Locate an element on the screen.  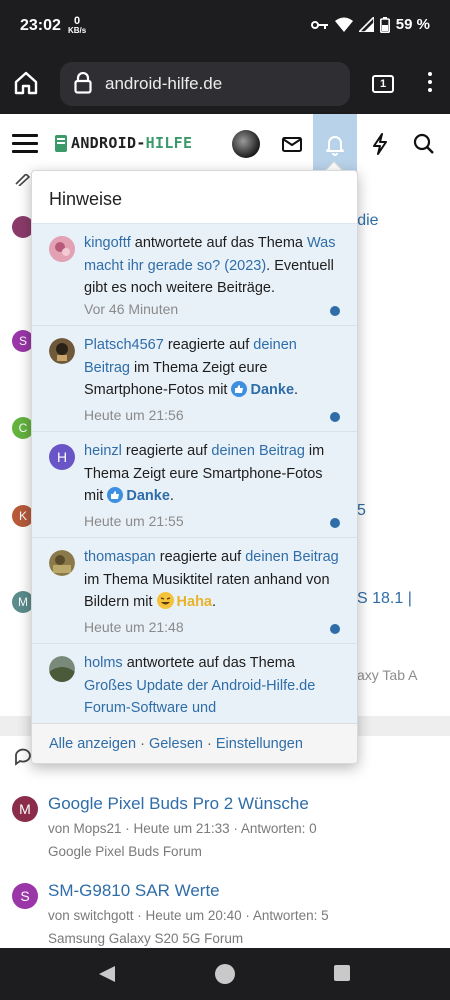
vpn-key-icon is located at coordinates (319, 24).